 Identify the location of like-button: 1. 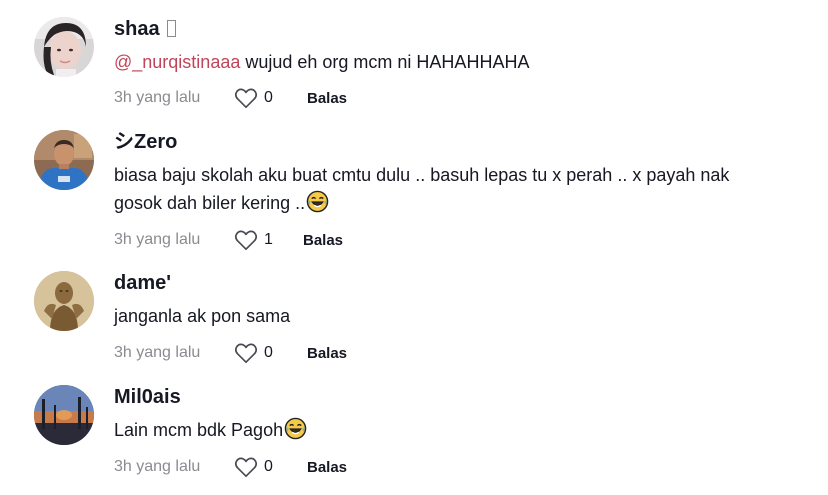
(268, 240).